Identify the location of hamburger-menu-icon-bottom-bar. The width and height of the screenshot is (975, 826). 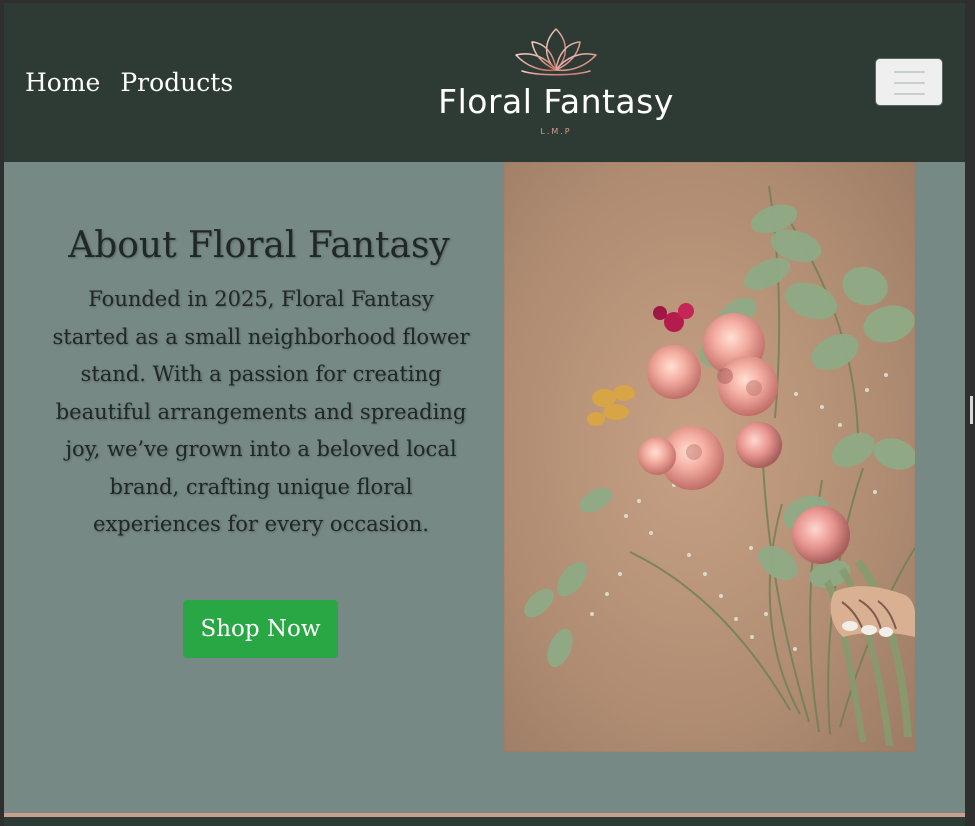
(909, 94).